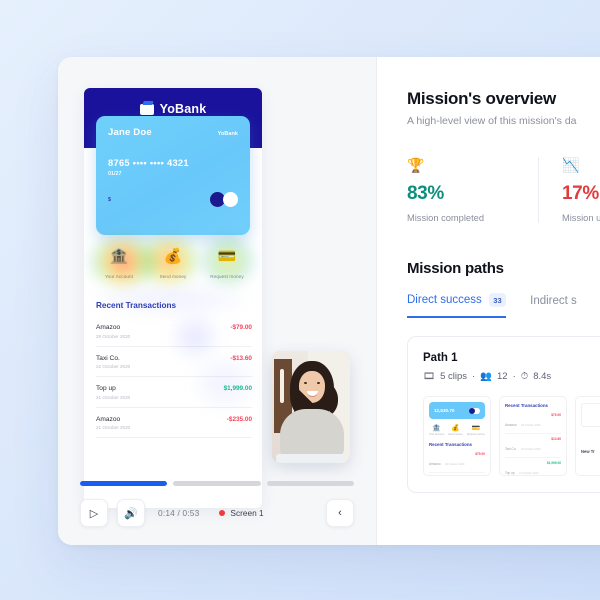 This screenshot has height=600, width=600. Describe the element at coordinates (174, 362) in the screenshot. I see `table-row: Taxi Co. 22 October 2020 -$13.60` at that location.